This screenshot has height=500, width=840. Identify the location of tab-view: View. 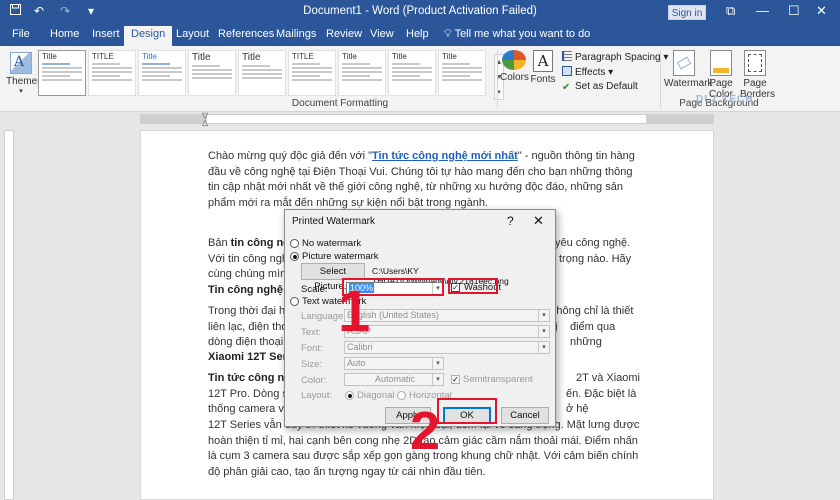
(382, 34).